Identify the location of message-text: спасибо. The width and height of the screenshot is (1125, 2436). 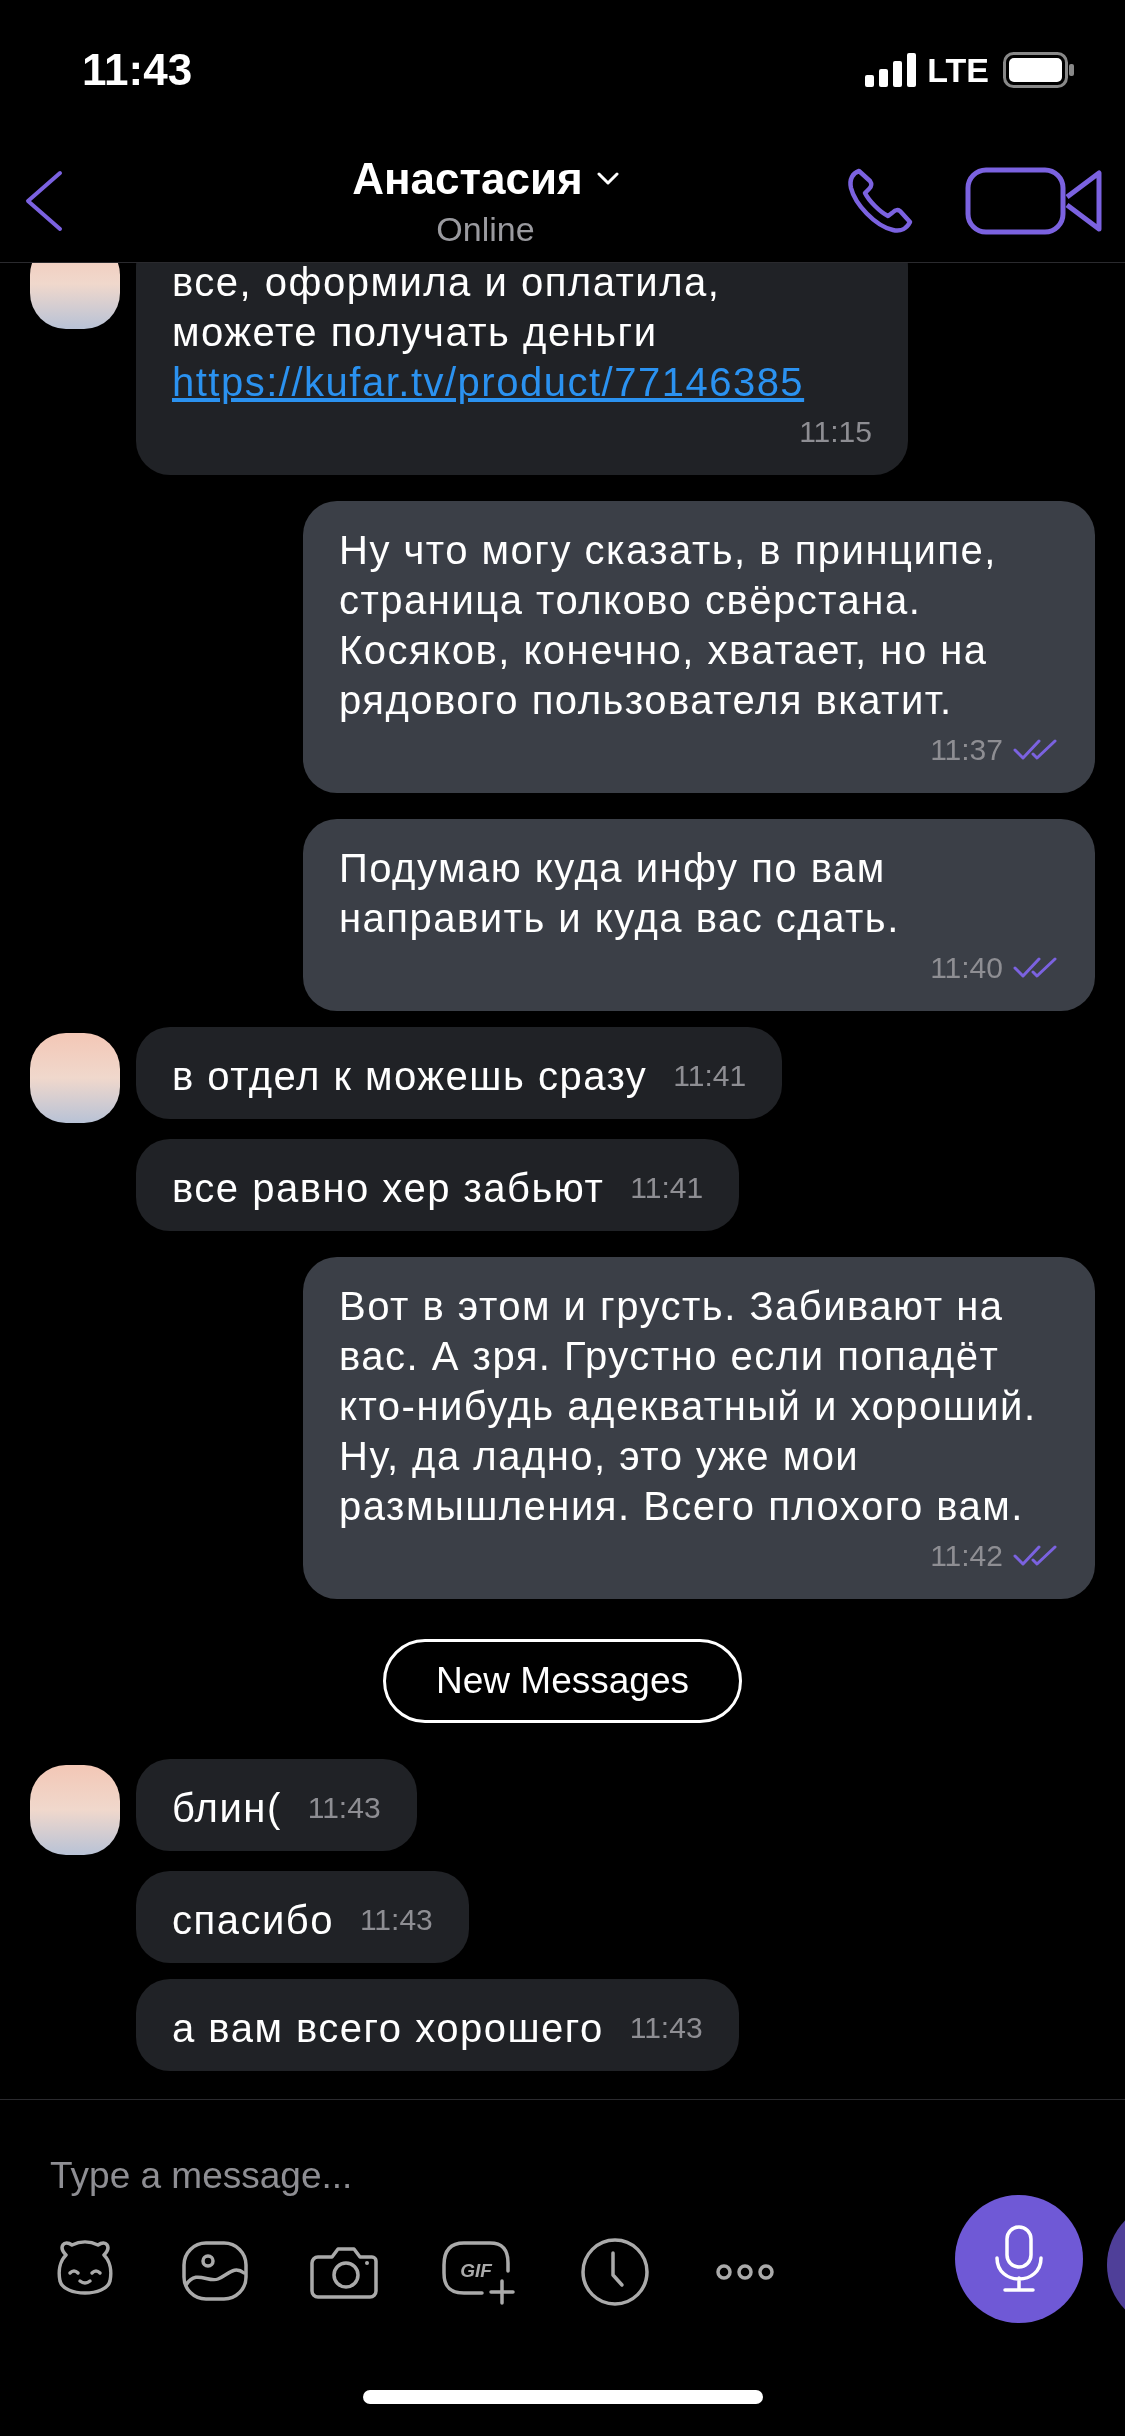
(253, 1920).